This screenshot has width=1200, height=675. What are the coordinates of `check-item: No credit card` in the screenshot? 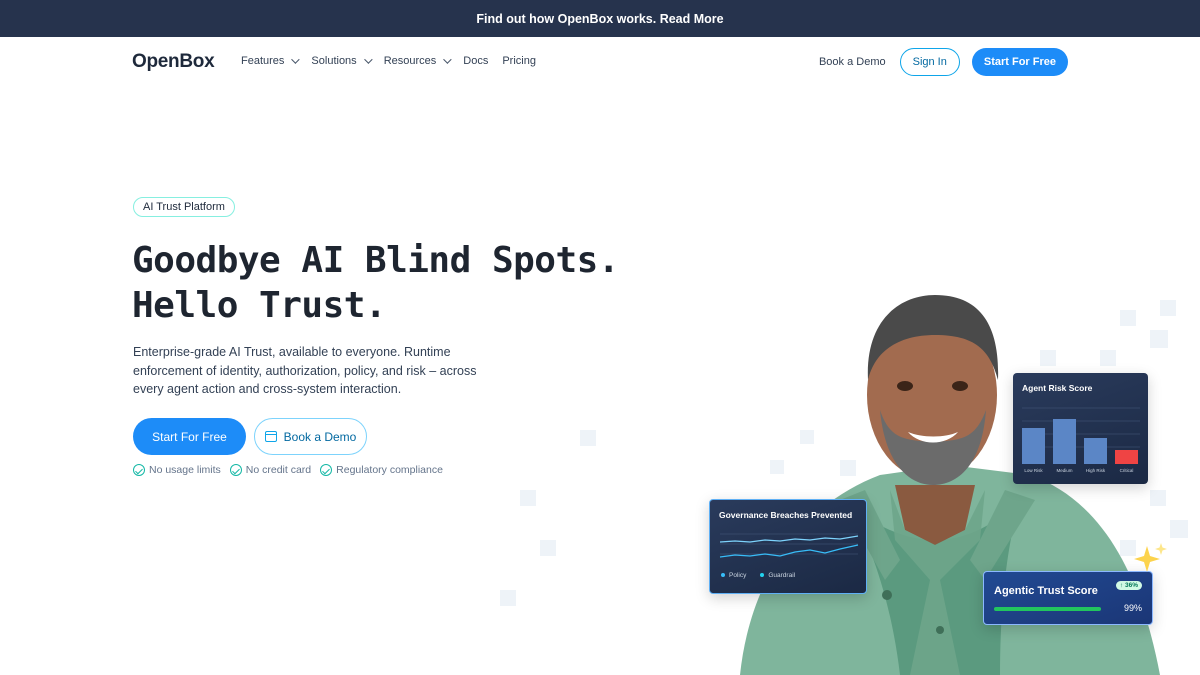 It's located at (270, 470).